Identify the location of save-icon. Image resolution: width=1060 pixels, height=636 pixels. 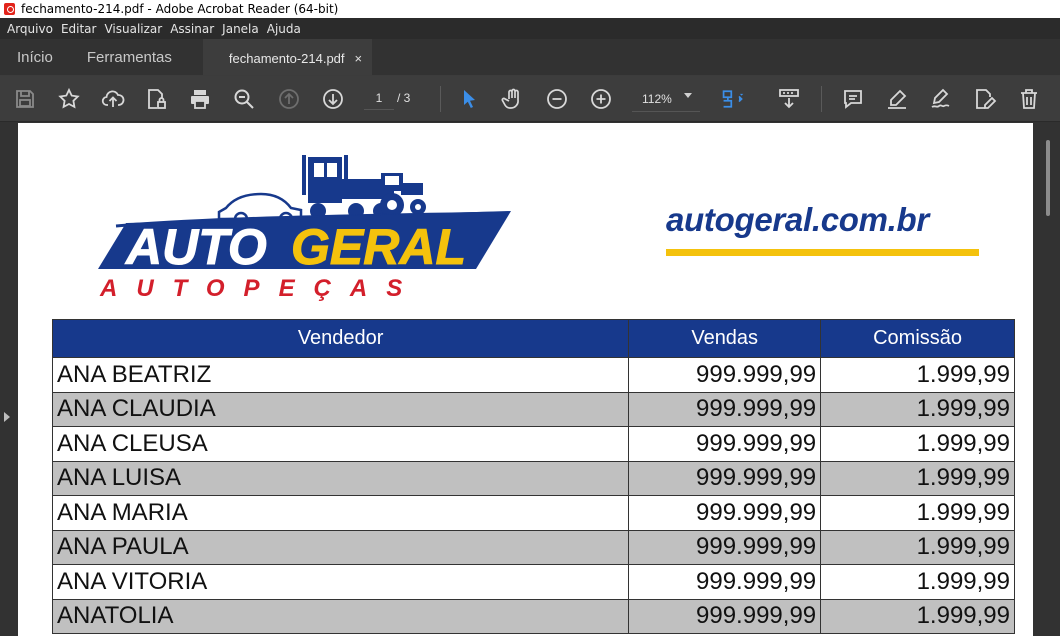
(25, 99).